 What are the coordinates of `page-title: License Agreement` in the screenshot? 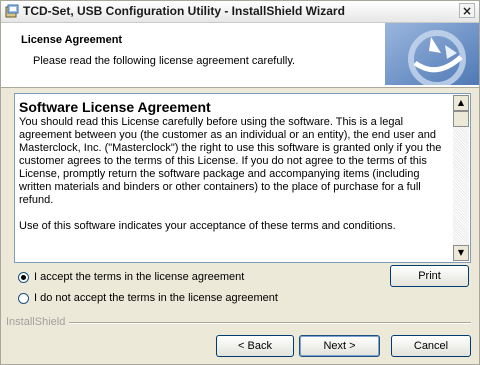 It's located at (72, 40).